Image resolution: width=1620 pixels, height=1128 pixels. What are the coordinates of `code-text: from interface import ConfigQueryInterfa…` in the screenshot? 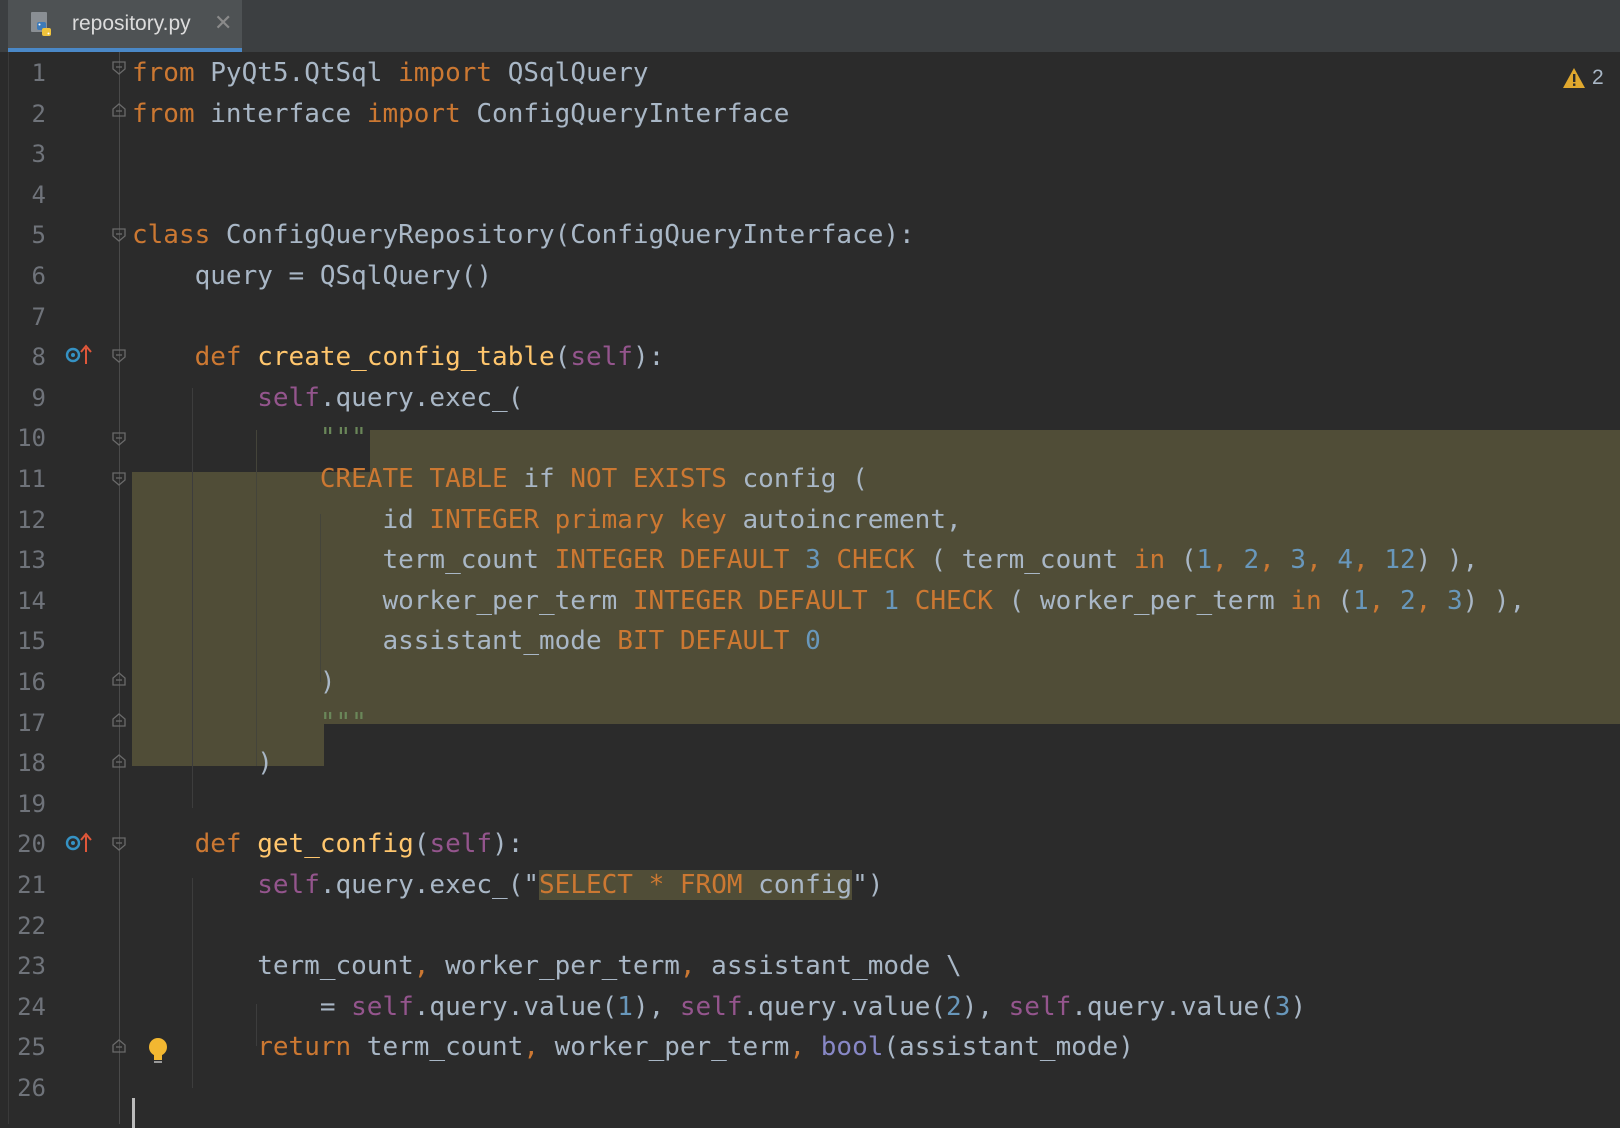 It's located at (460, 114).